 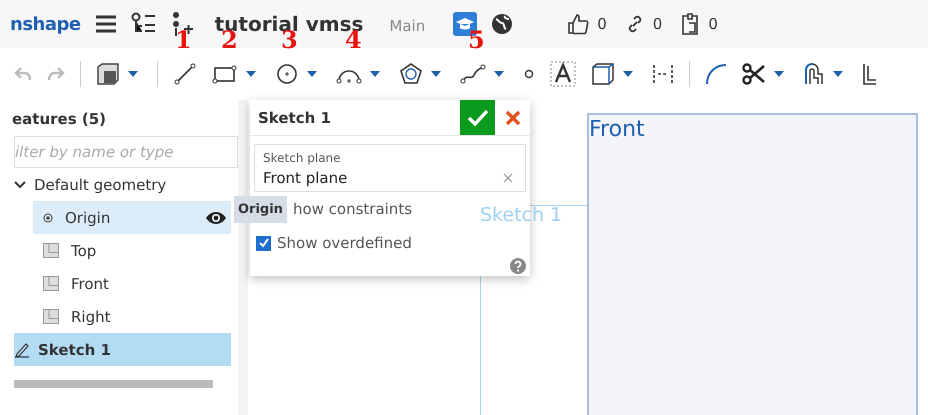 What do you see at coordinates (563, 74) in the screenshot?
I see `text-tool-icon` at bounding box center [563, 74].